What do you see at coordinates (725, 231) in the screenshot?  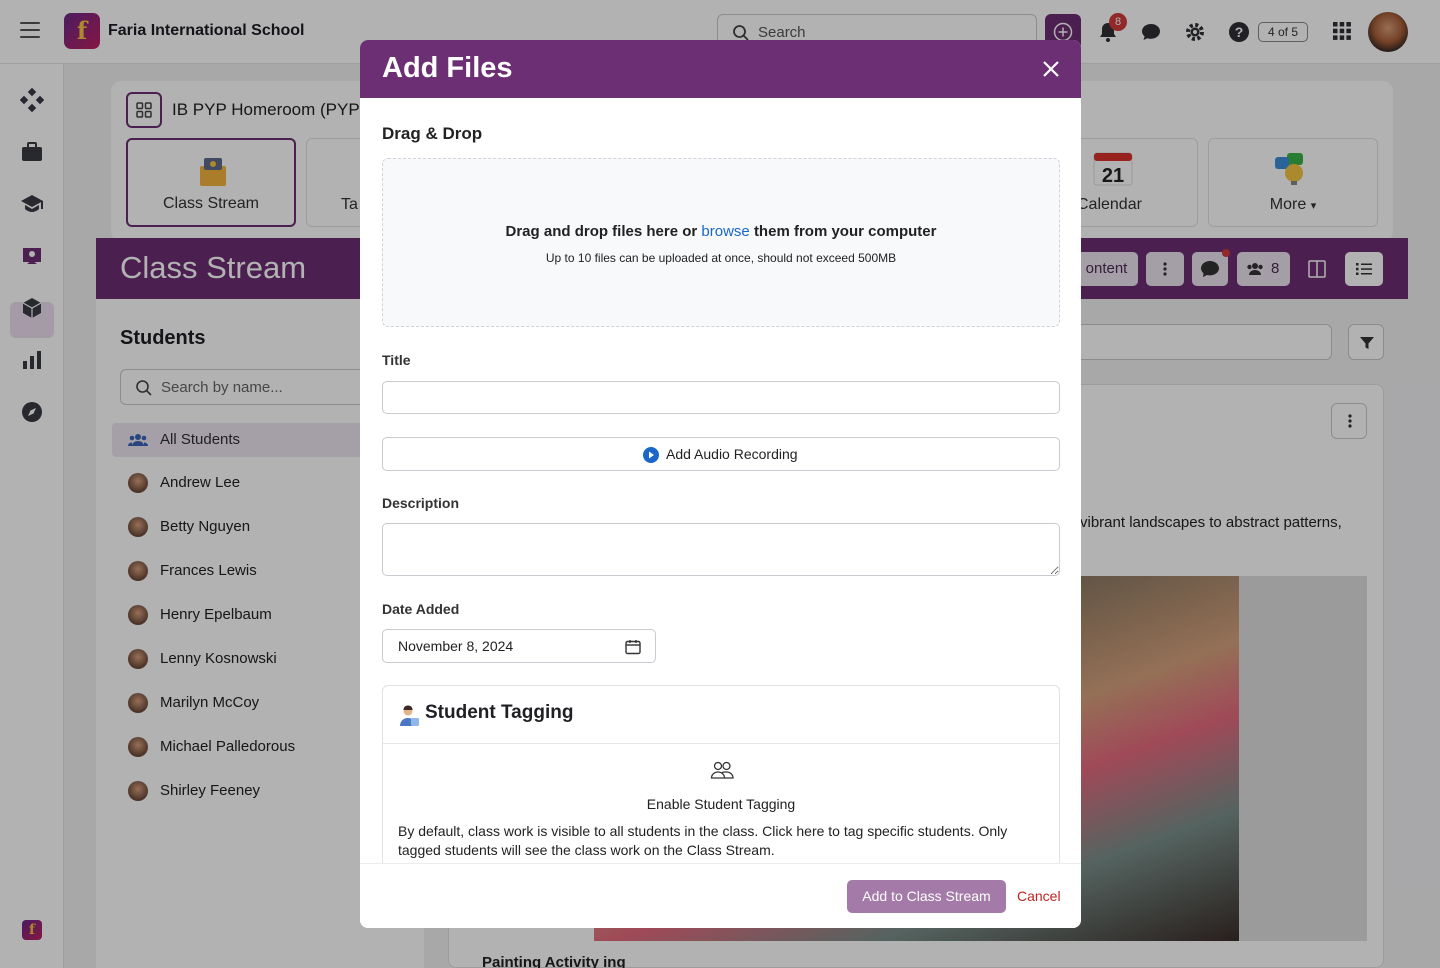 I see `browse-link: browse` at bounding box center [725, 231].